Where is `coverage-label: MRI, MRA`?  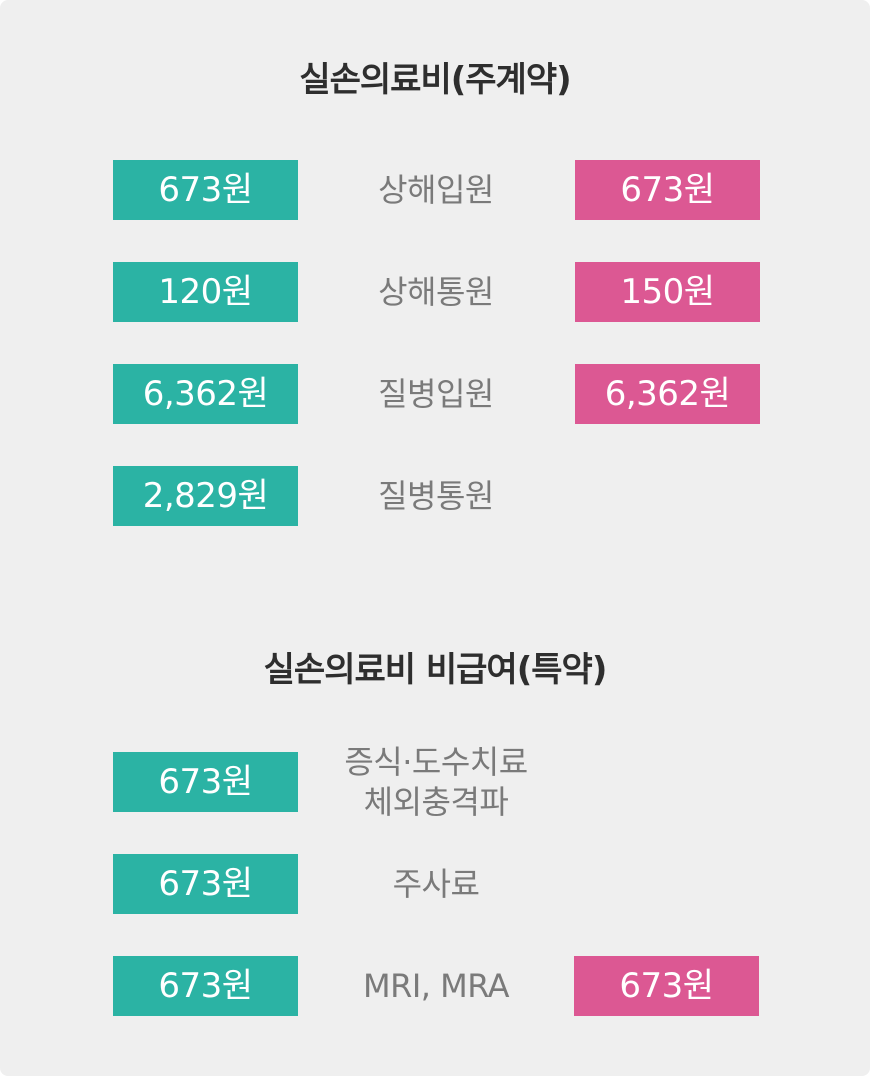
coverage-label: MRI, MRA is located at coordinates (436, 986).